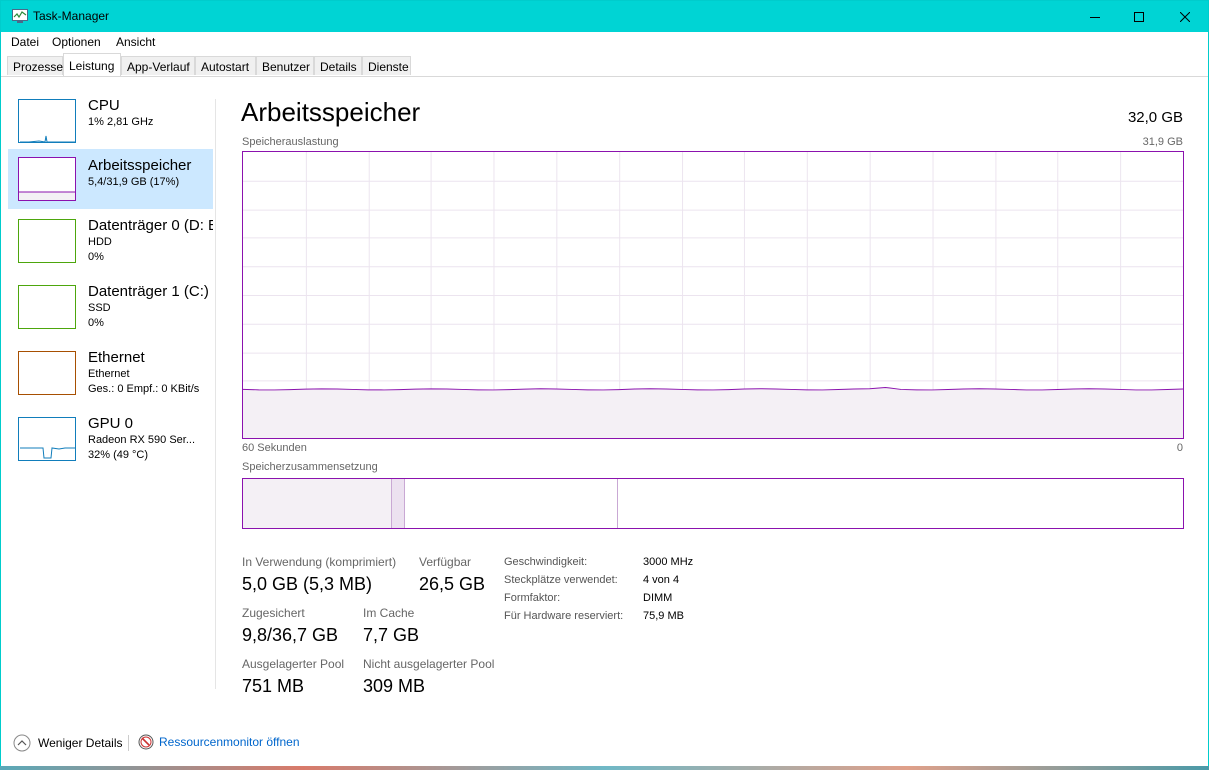 The image size is (1209, 770). Describe the element at coordinates (92, 64) in the screenshot. I see `tab-leistung: Leistung` at that location.